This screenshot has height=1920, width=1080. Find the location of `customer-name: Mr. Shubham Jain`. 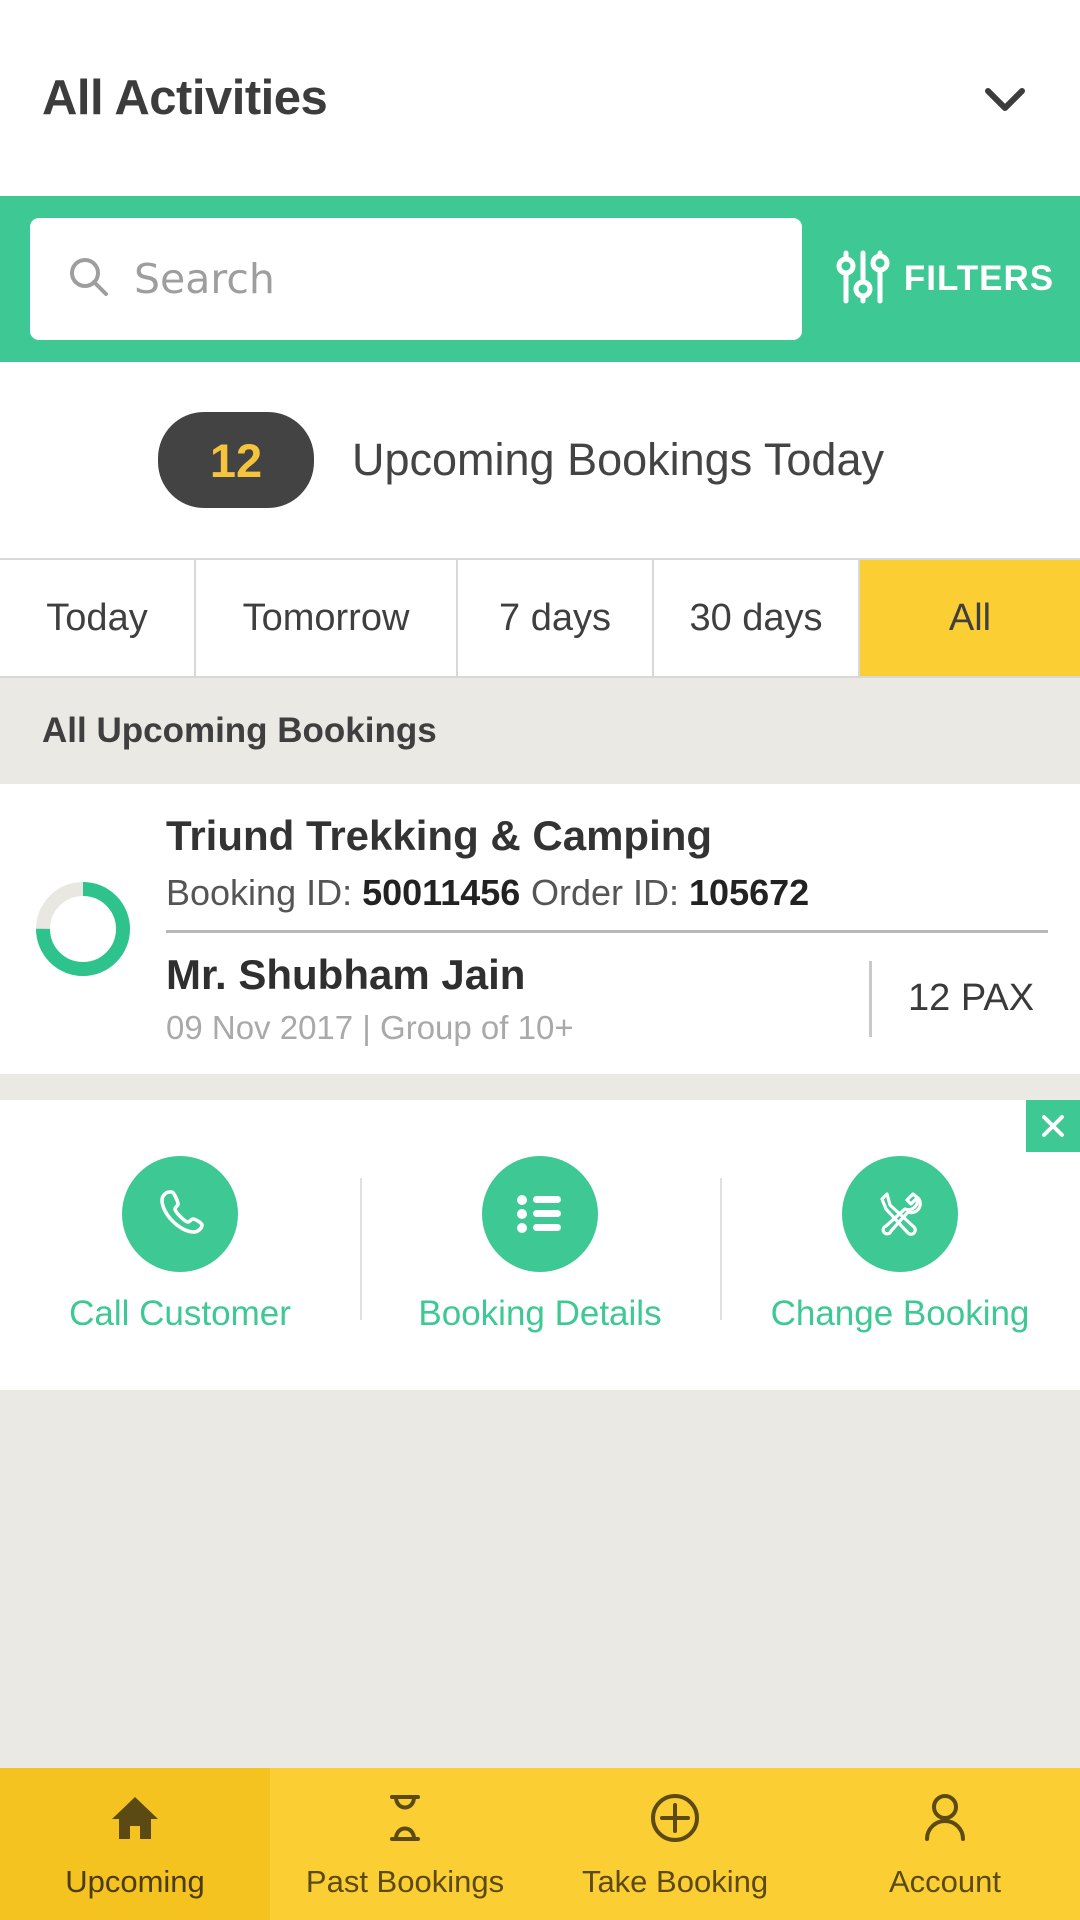

customer-name: Mr. Shubham Jain is located at coordinates (346, 974).